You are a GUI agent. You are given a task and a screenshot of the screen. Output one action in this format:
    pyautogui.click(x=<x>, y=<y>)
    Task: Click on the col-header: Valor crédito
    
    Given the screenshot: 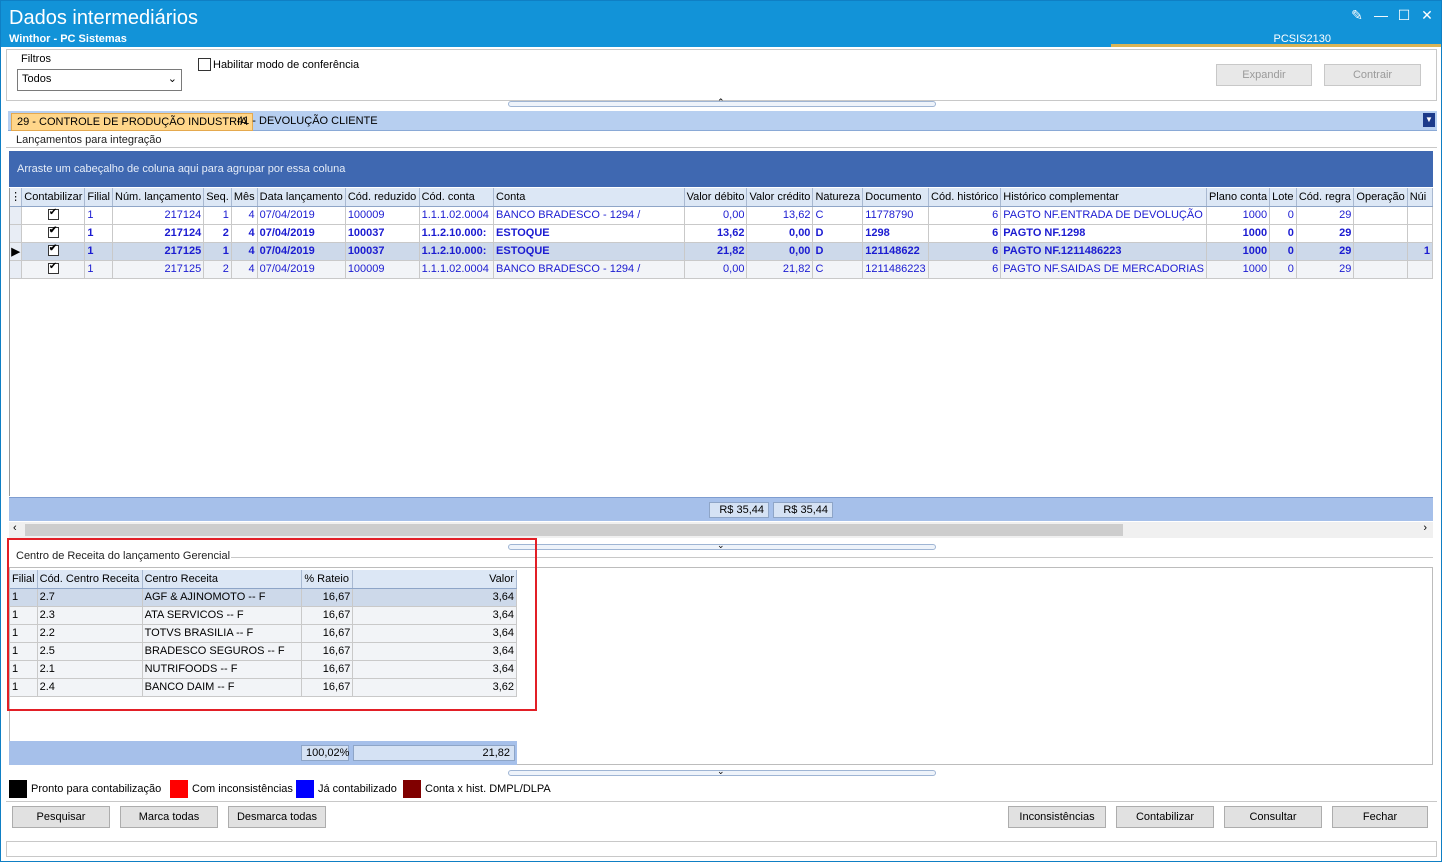 What is the action you would take?
    pyautogui.click(x=780, y=197)
    